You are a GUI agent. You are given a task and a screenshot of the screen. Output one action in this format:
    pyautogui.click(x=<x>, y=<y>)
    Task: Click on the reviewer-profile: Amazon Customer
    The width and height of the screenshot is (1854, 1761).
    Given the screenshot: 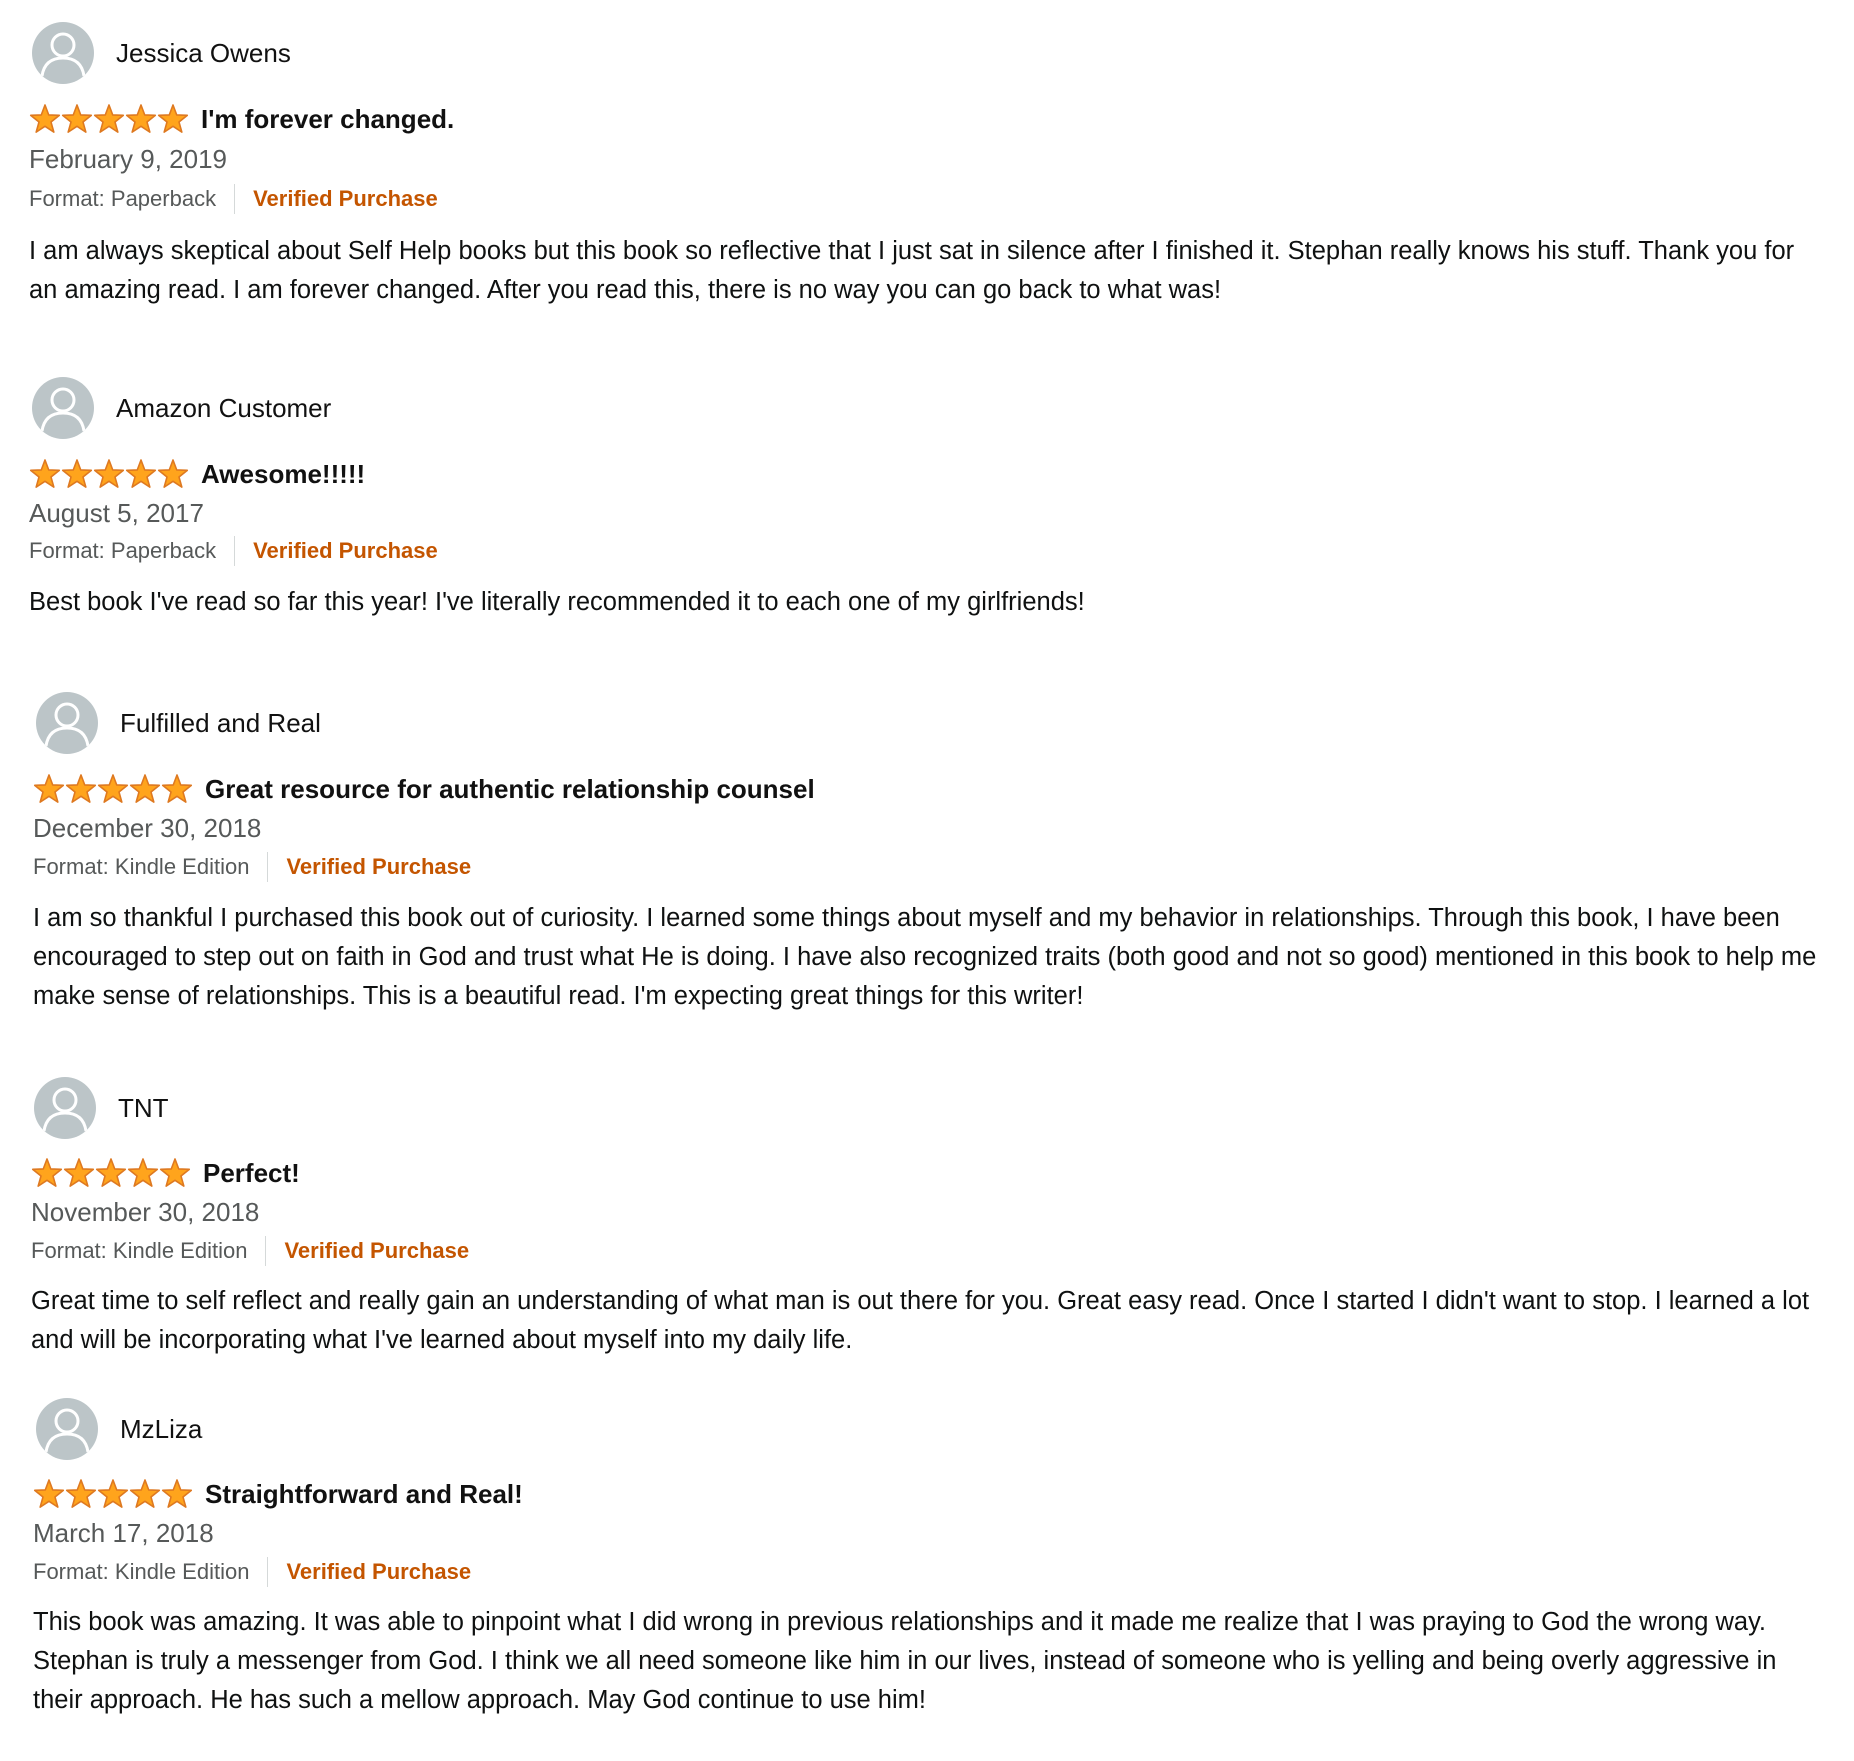 What is the action you would take?
    pyautogui.click(x=181, y=408)
    